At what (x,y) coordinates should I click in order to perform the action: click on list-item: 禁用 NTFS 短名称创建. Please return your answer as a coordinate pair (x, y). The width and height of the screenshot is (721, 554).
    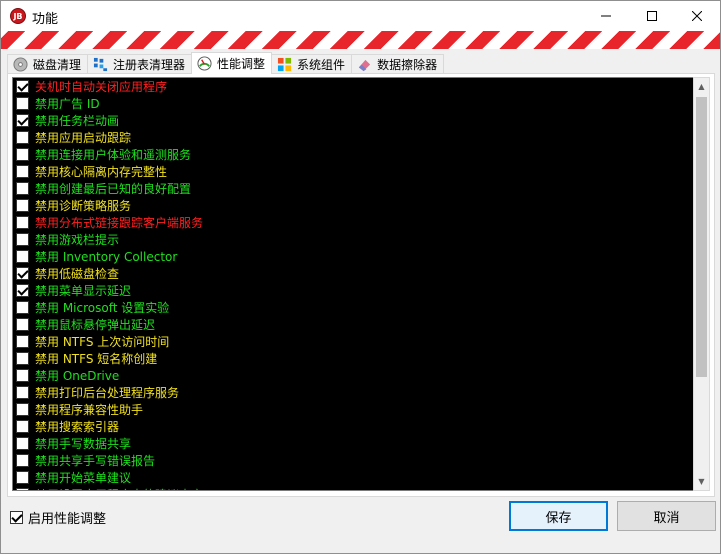
    Looking at the image, I should click on (353, 358).